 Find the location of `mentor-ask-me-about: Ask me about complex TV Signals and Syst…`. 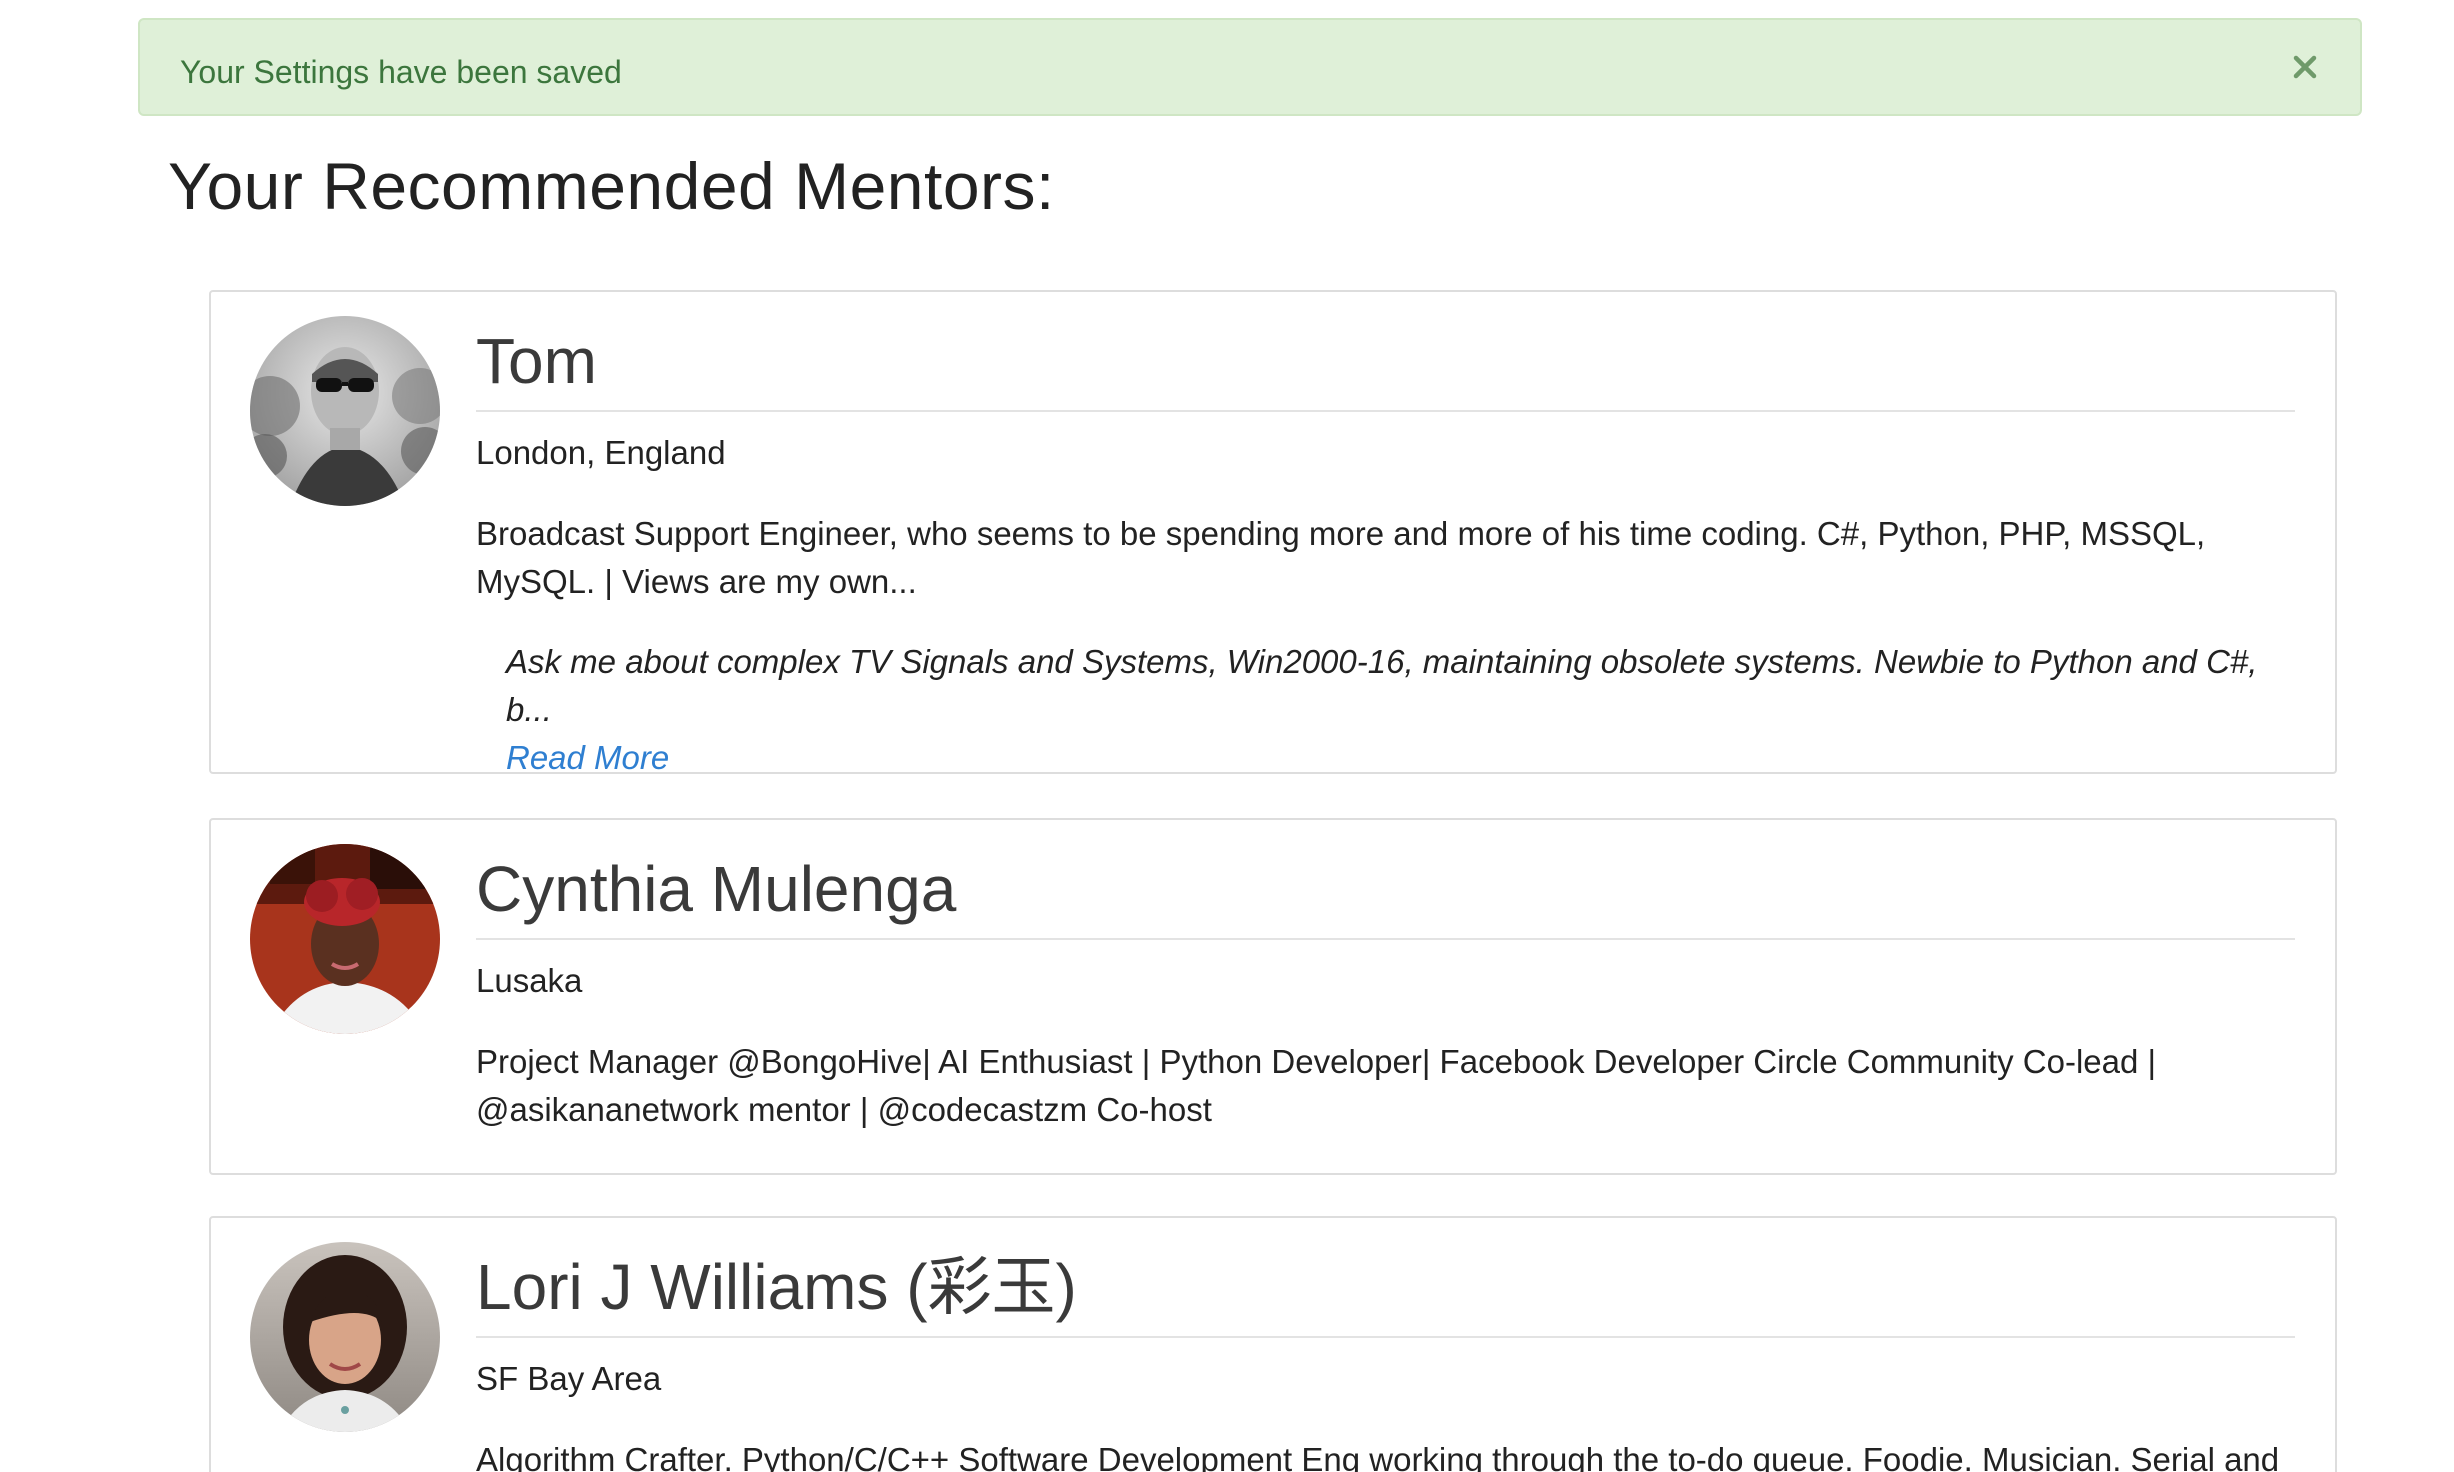

mentor-ask-me-about: Ask me about complex TV Signals and Syst… is located at coordinates (1400, 710).